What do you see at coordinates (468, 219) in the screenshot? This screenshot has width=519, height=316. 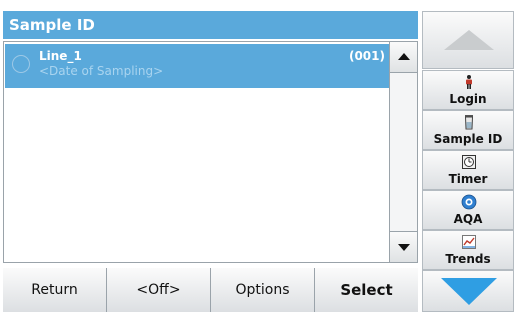 I see `sidebar-item-label: AQA` at bounding box center [468, 219].